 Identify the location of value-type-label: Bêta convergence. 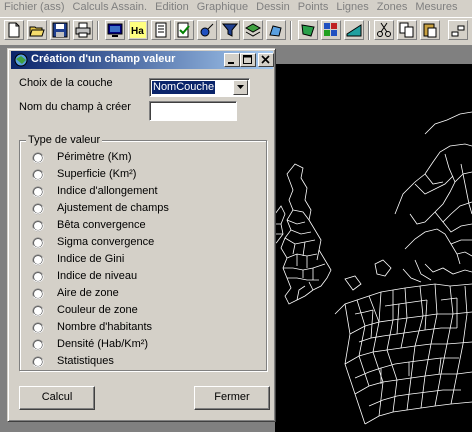
(101, 225).